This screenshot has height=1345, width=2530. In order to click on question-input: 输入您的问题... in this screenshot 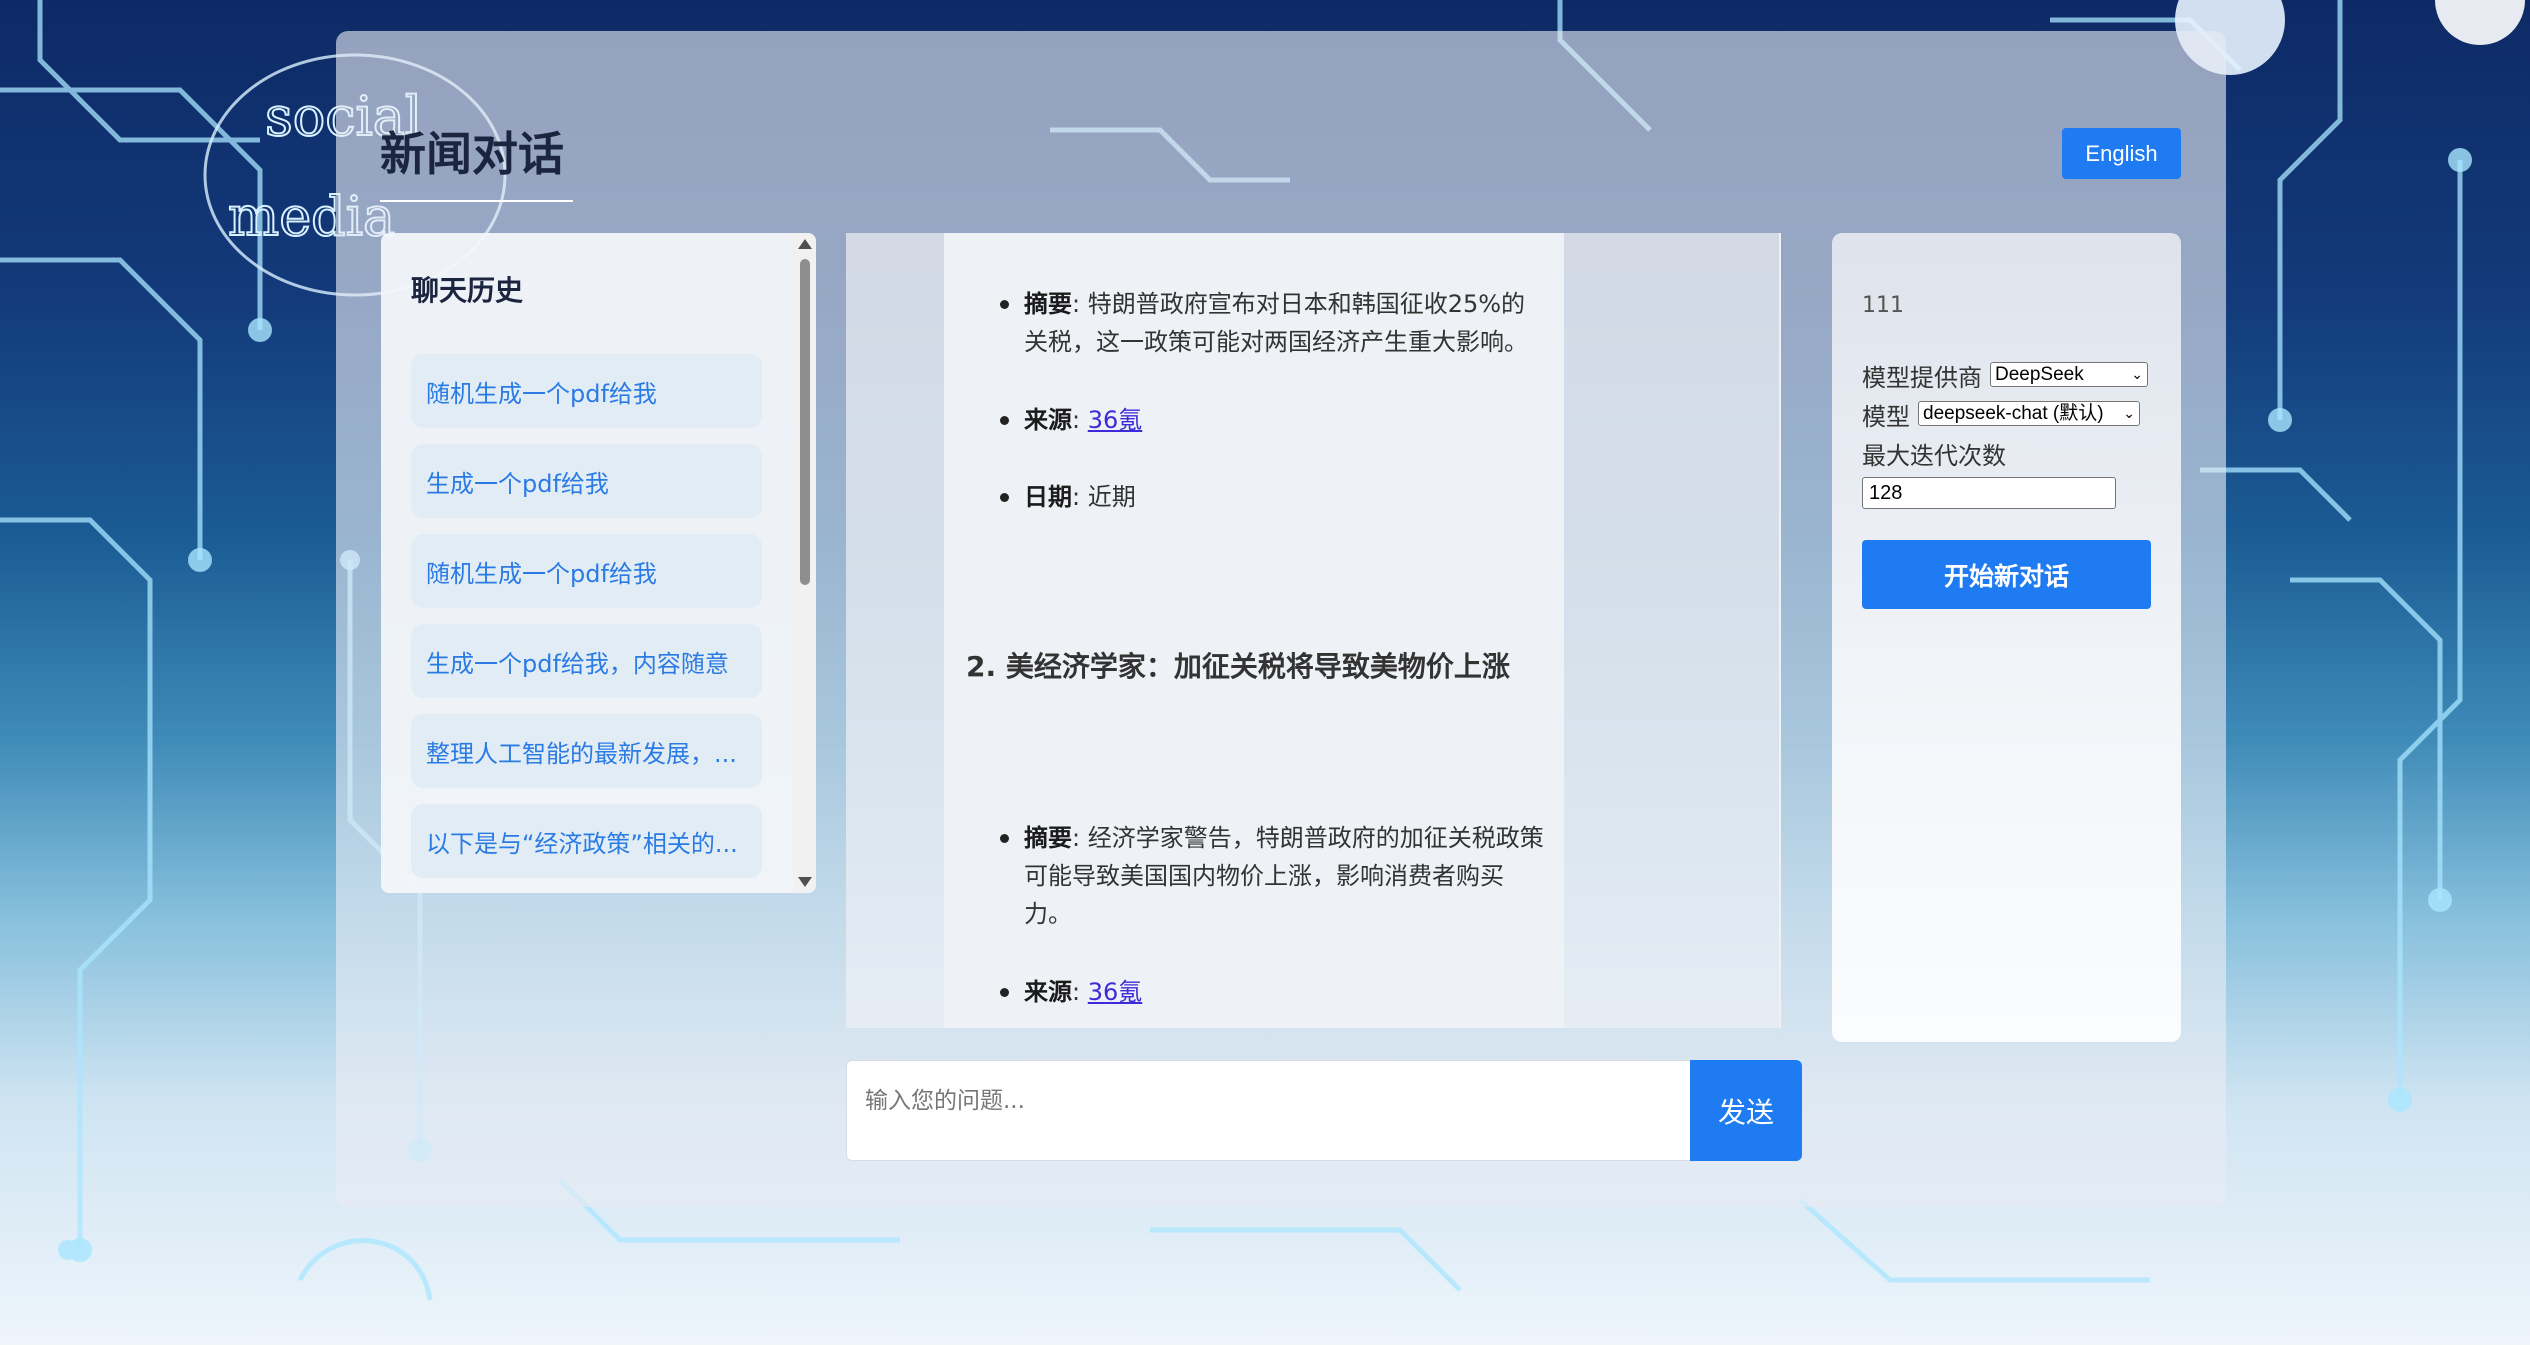, I will do `click(1268, 1110)`.